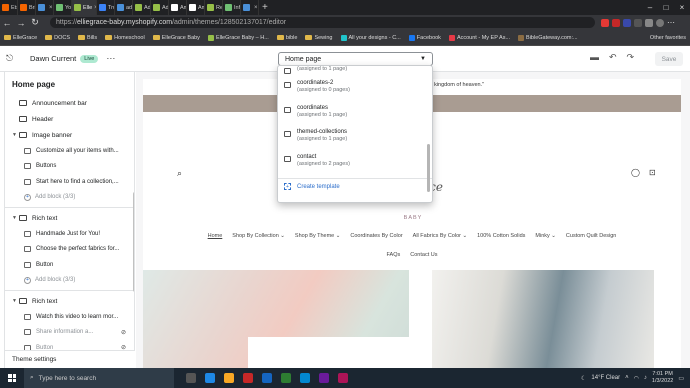 The height and width of the screenshot is (388, 690). I want to click on cart-icon: ⊡, so click(652, 172).